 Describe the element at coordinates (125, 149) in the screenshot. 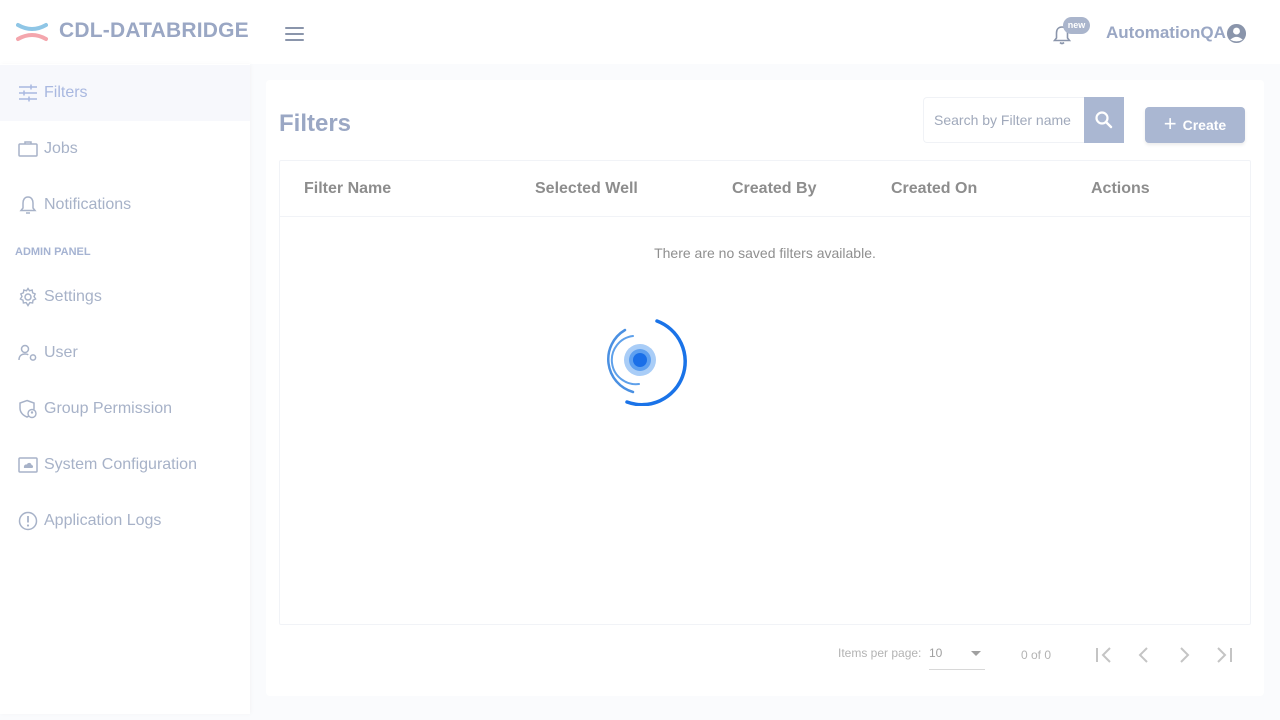

I see `sidebar-item-jobs: Jobs` at that location.